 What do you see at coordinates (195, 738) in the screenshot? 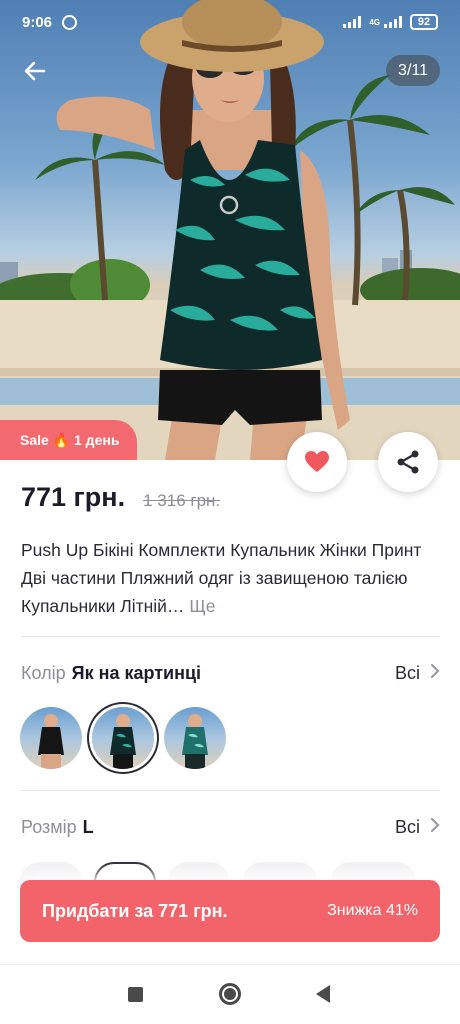
I see `color-swatch-teal-tropical` at bounding box center [195, 738].